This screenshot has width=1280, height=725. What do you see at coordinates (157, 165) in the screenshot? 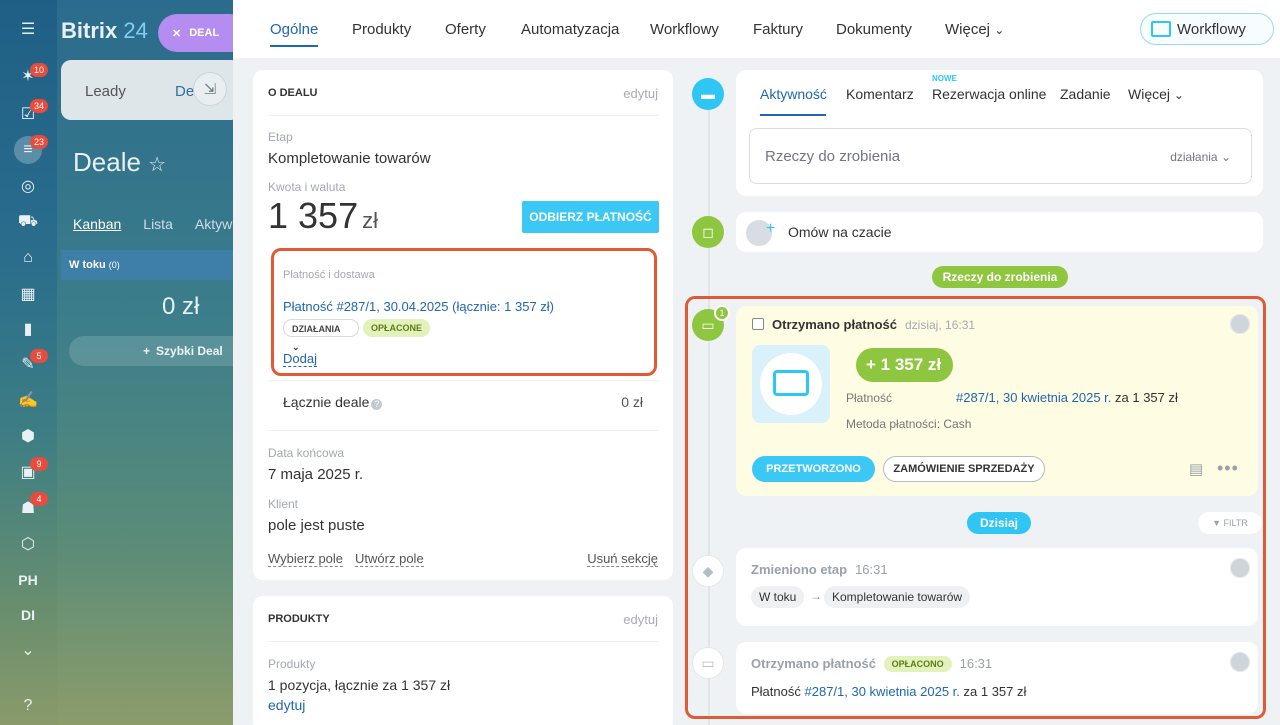
I see `star-icon: ☆` at bounding box center [157, 165].